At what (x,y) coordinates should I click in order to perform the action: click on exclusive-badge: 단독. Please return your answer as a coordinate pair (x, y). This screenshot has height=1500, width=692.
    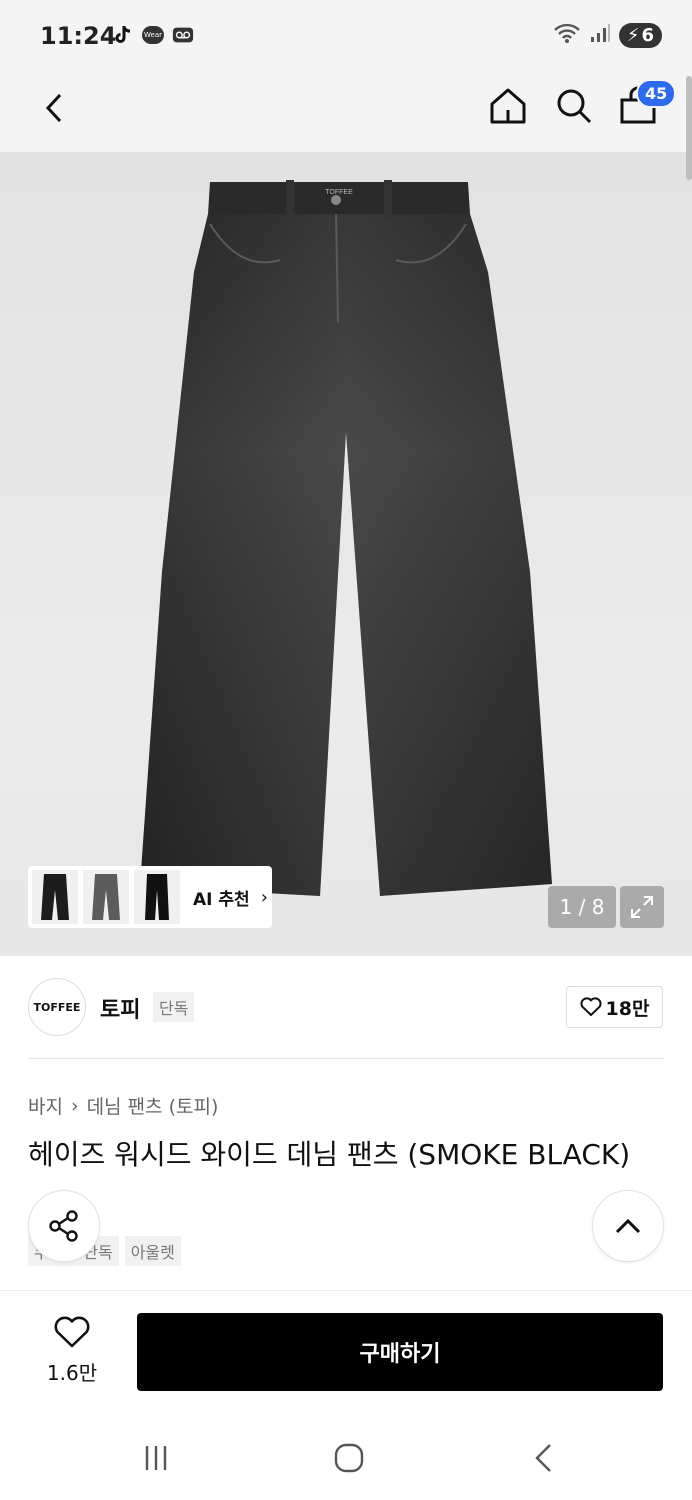
    Looking at the image, I should click on (174, 1007).